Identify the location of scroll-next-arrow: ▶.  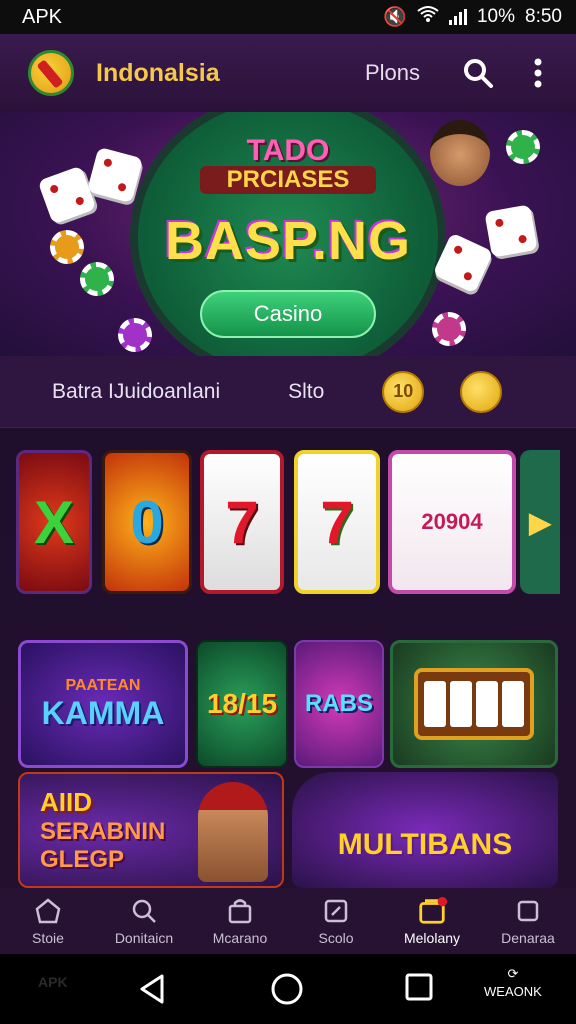
(540, 522).